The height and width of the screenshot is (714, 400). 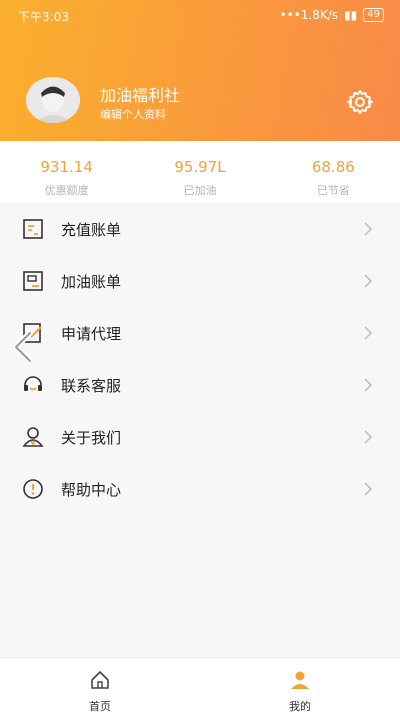 What do you see at coordinates (360, 102) in the screenshot?
I see `gear-icon` at bounding box center [360, 102].